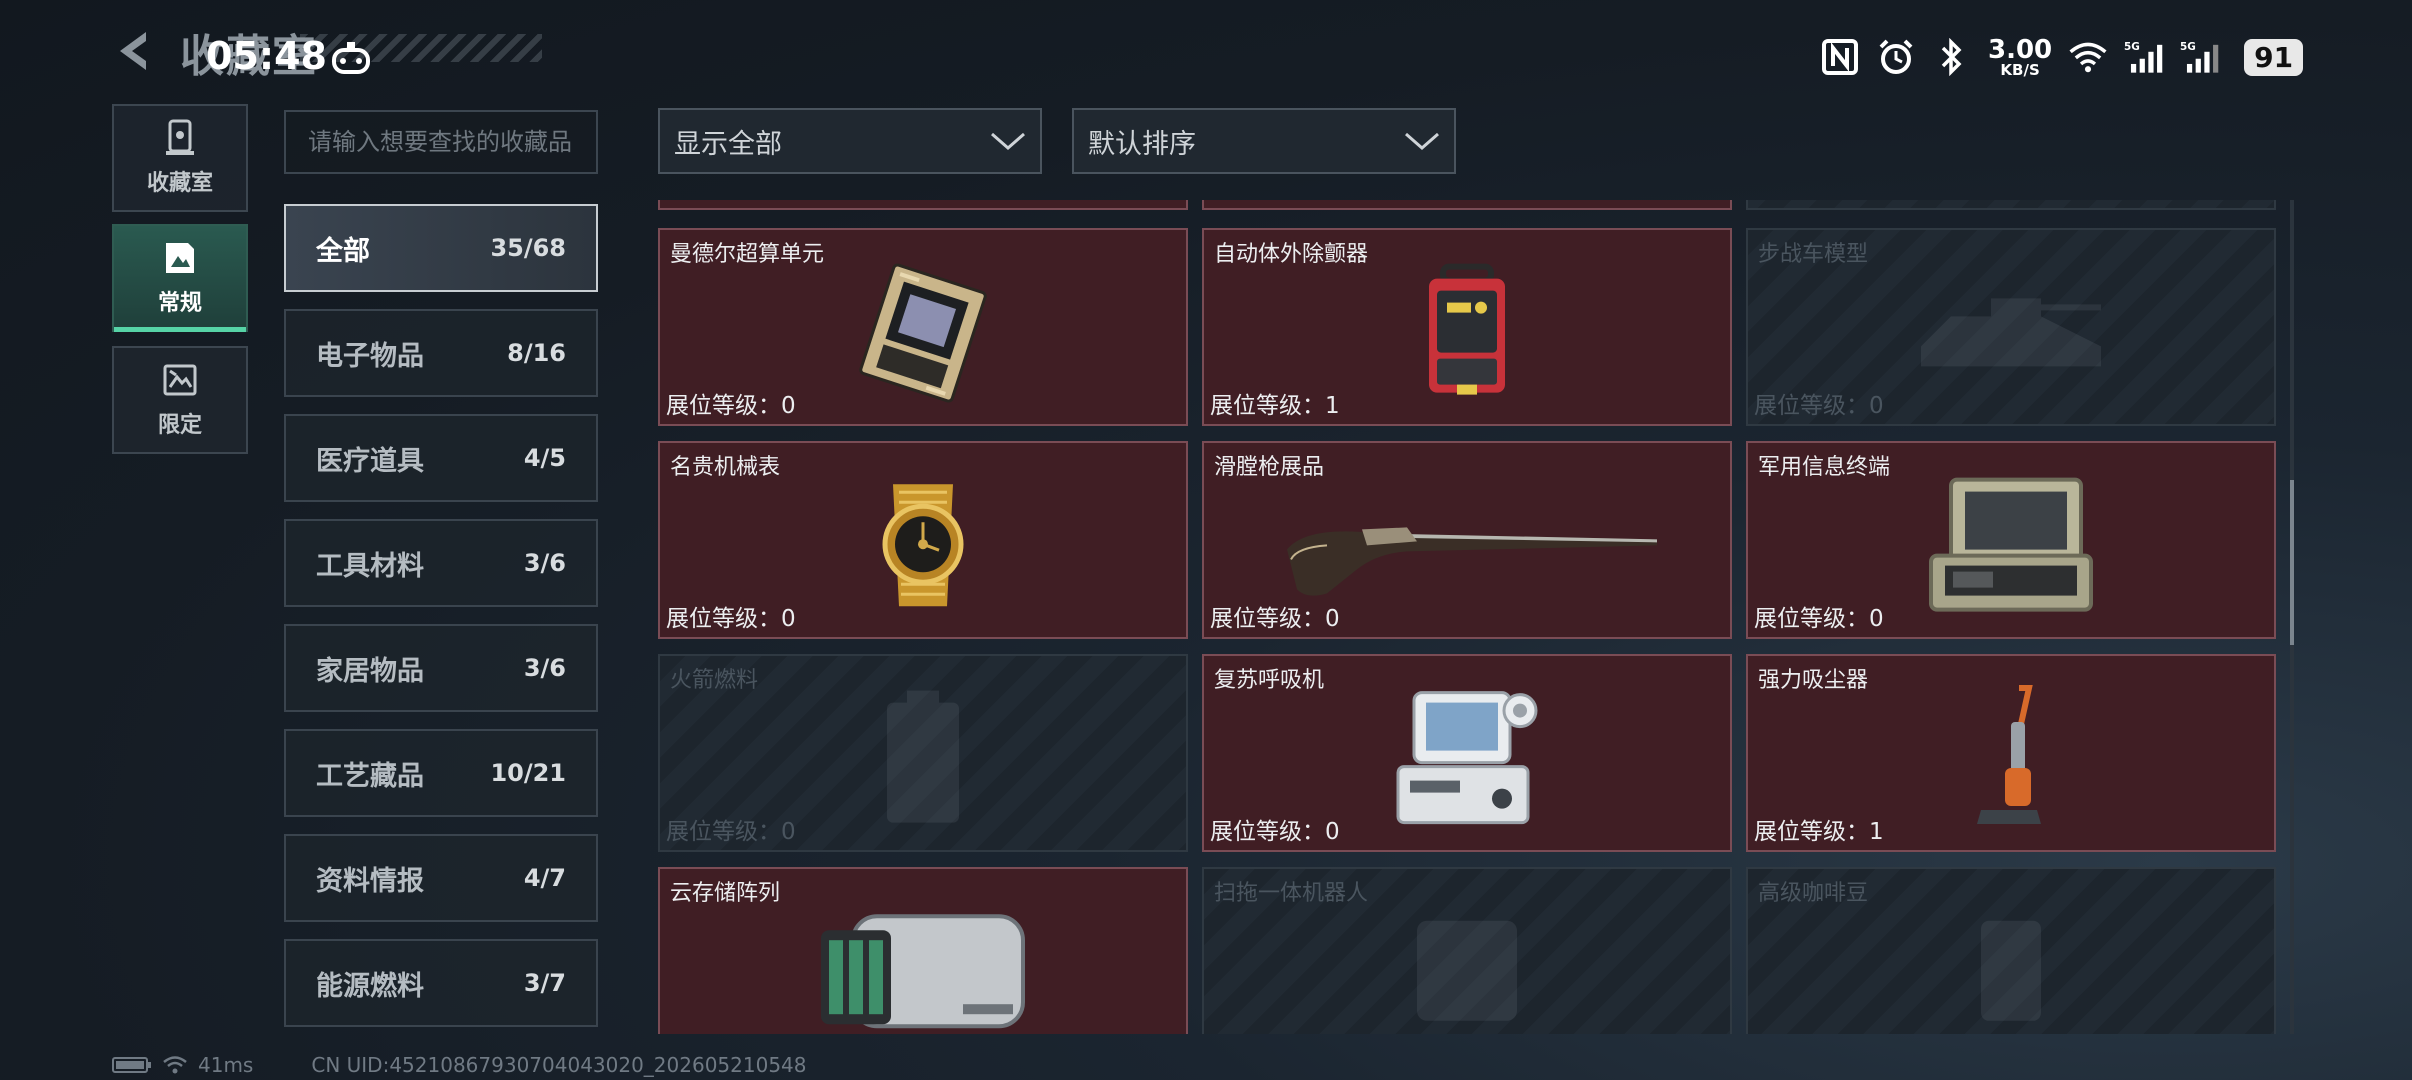 This screenshot has height=1080, width=2412. What do you see at coordinates (923, 333) in the screenshot?
I see `supercomputer-unit-icon` at bounding box center [923, 333].